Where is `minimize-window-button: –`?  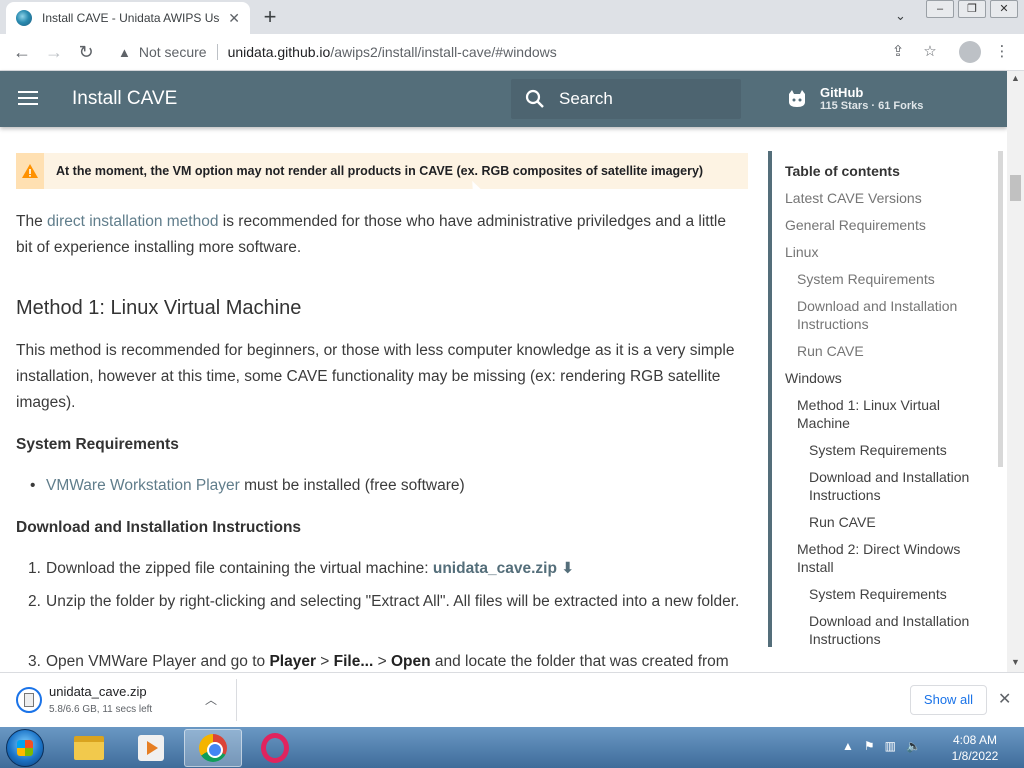 minimize-window-button: – is located at coordinates (940, 9).